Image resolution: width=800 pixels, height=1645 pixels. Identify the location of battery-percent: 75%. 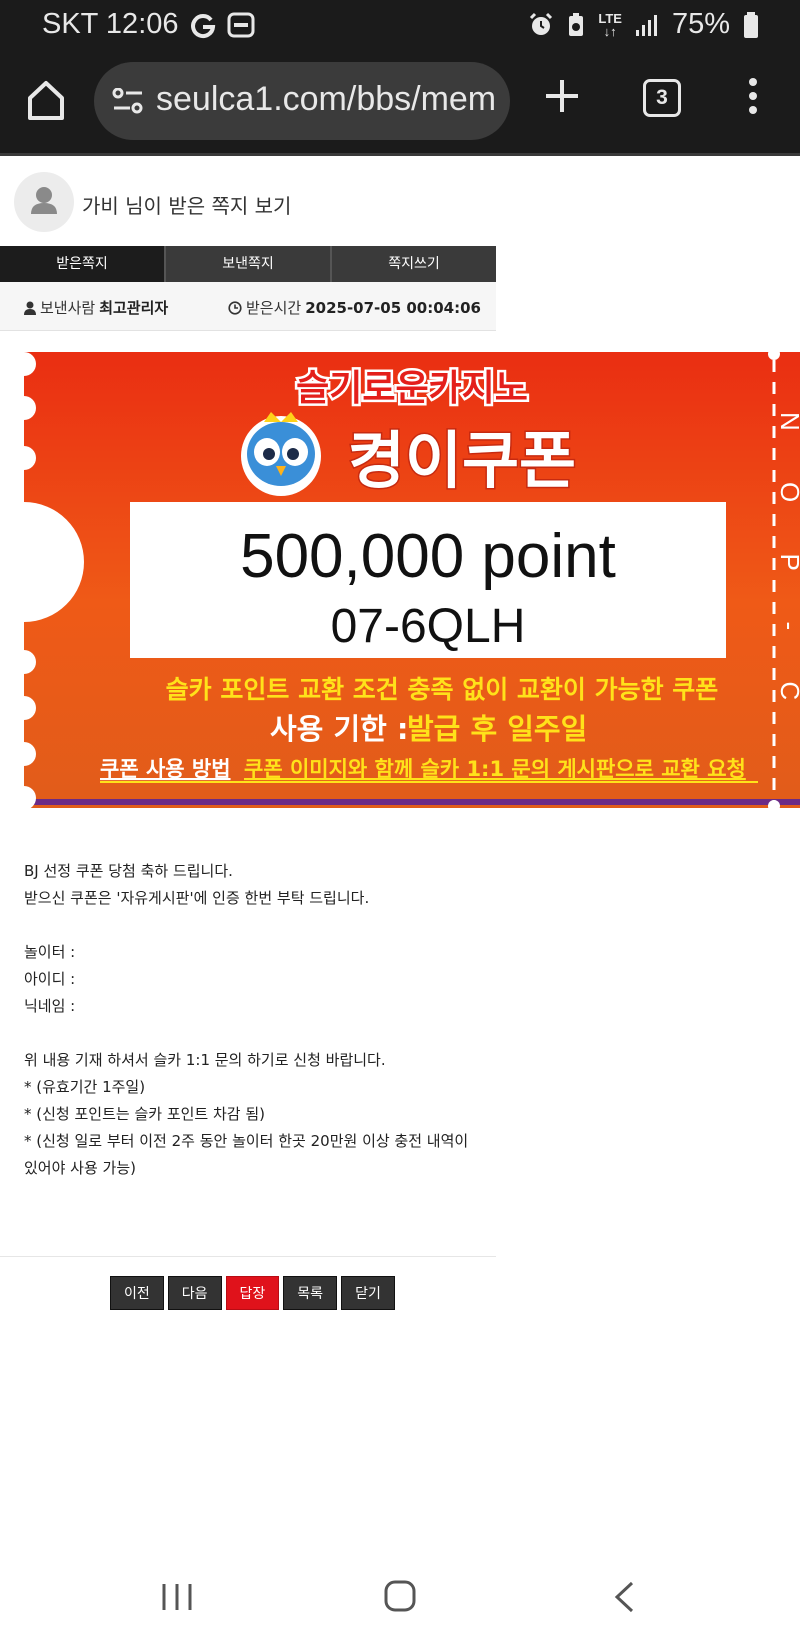
(700, 24).